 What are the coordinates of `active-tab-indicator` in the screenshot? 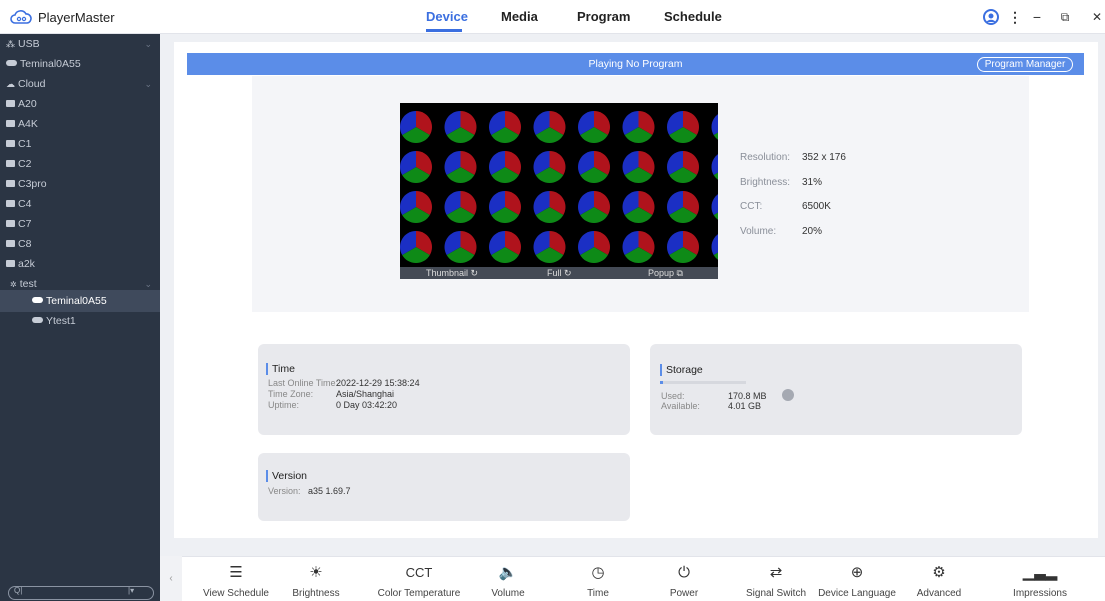 It's located at (444, 30).